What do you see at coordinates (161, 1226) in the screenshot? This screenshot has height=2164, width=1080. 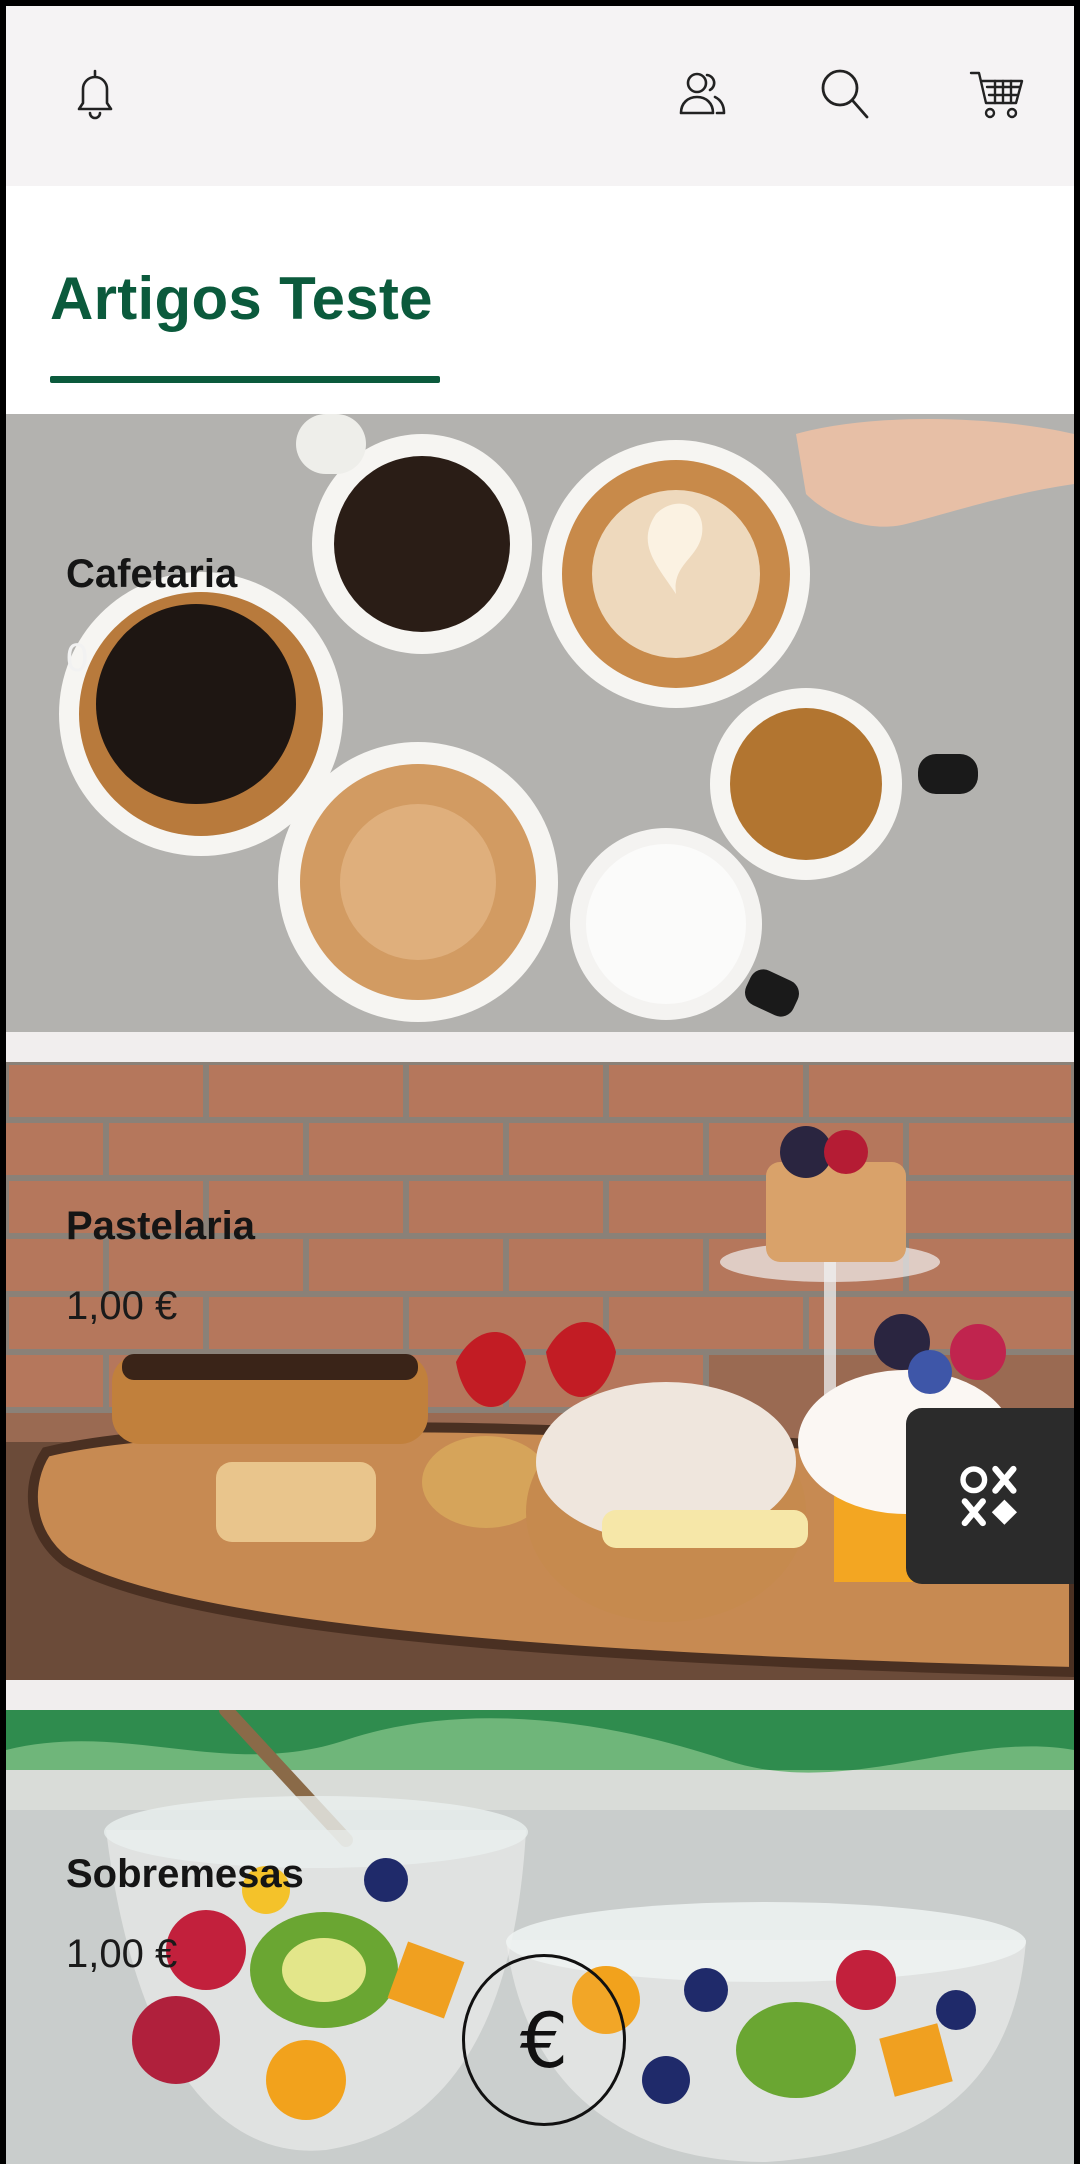 I see `category-name: Pastelaria` at bounding box center [161, 1226].